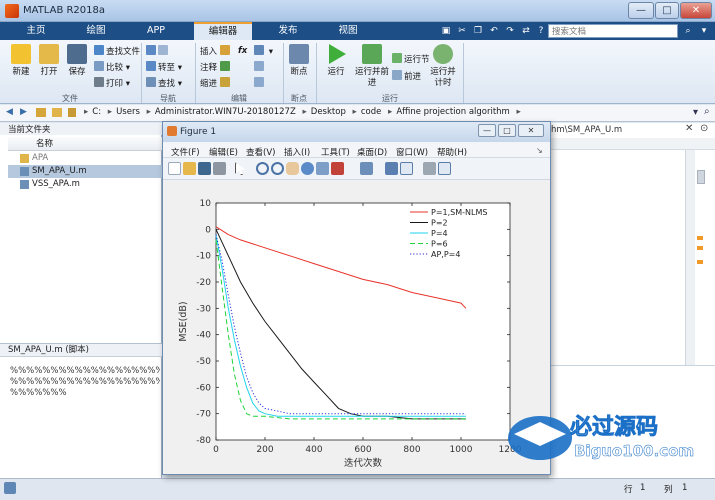  What do you see at coordinates (77, 72) in the screenshot?
I see `save-label: 保存` at bounding box center [77, 72].